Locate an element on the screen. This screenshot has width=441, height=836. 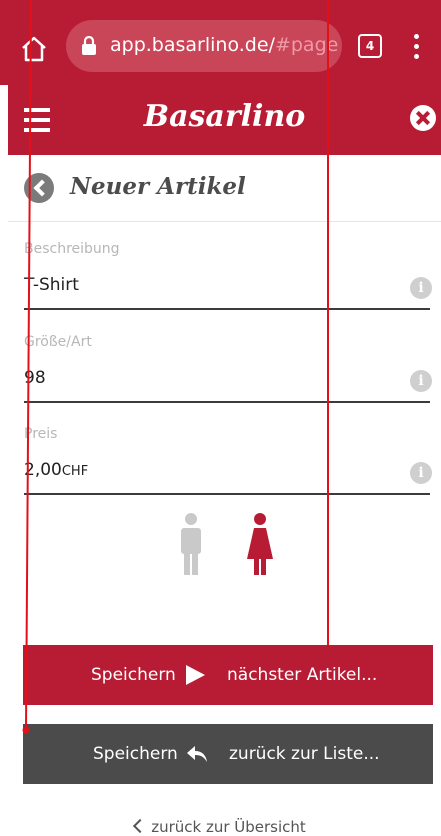
annotation-line is located at coordinates (28, 365).